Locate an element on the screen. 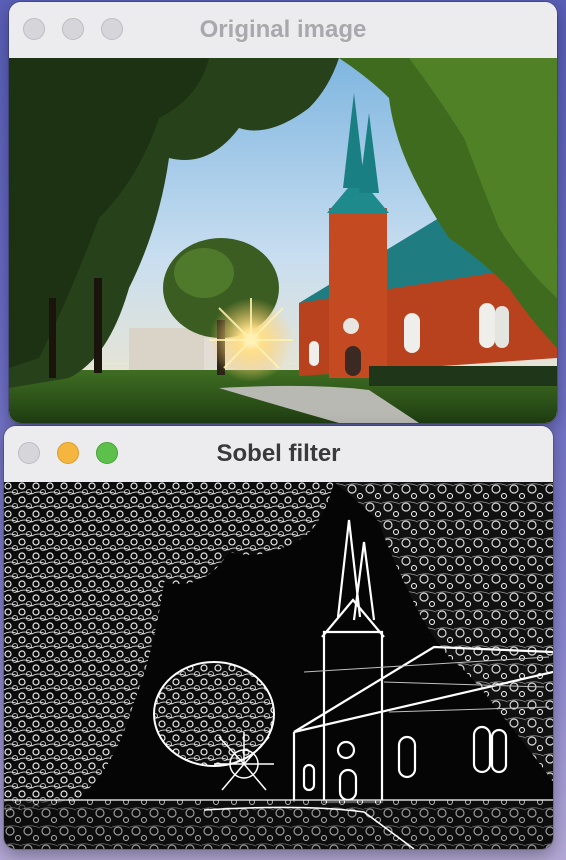 The image size is (566, 860). window-title: Sobel filter is located at coordinates (278, 453).